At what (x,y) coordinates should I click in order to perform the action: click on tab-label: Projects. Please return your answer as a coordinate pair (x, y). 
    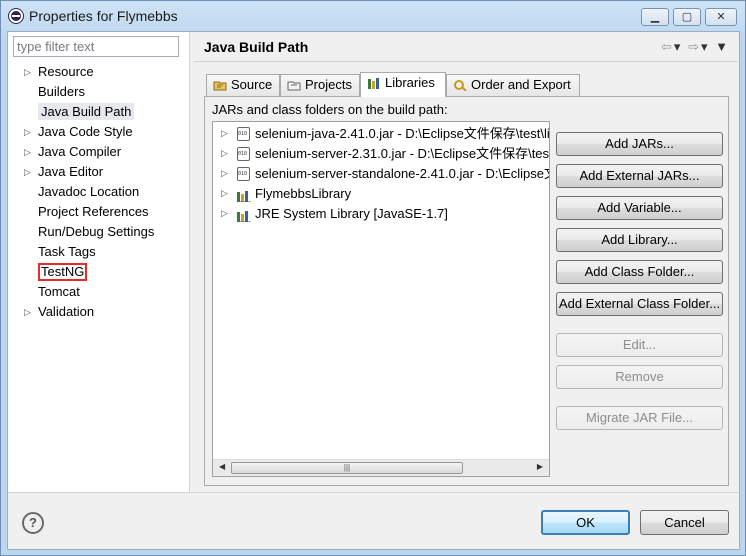
    Looking at the image, I should click on (328, 84).